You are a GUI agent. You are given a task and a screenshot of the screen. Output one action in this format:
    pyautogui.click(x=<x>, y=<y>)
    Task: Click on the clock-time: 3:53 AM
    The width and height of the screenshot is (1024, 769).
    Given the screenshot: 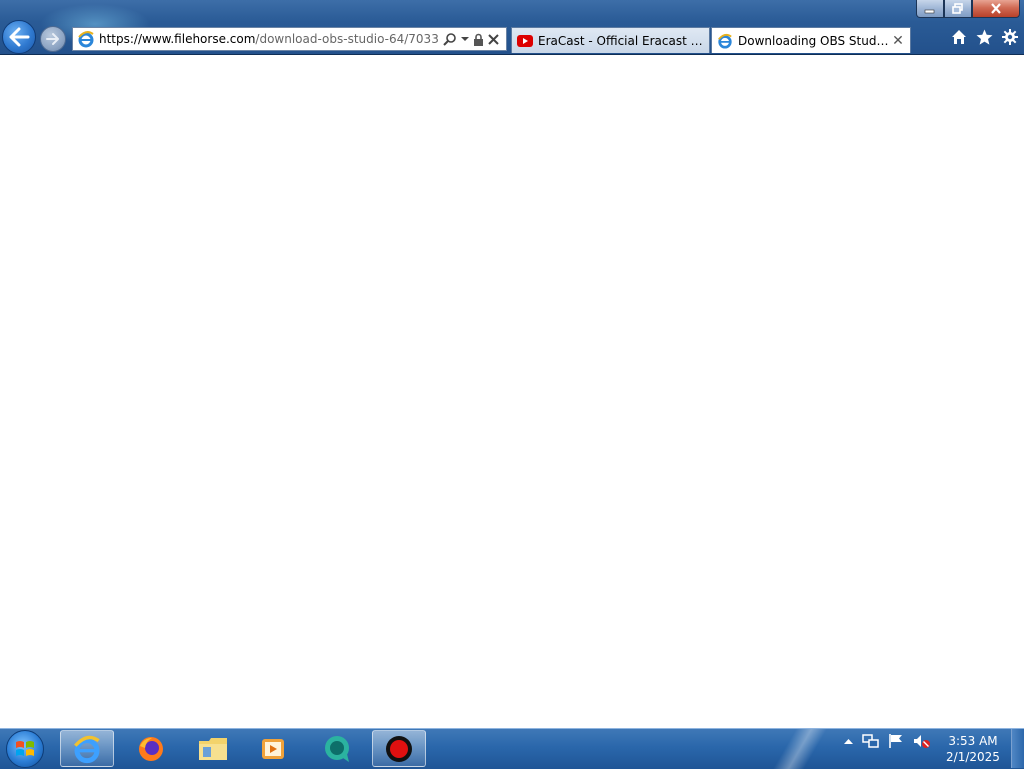 What is the action you would take?
    pyautogui.click(x=973, y=741)
    